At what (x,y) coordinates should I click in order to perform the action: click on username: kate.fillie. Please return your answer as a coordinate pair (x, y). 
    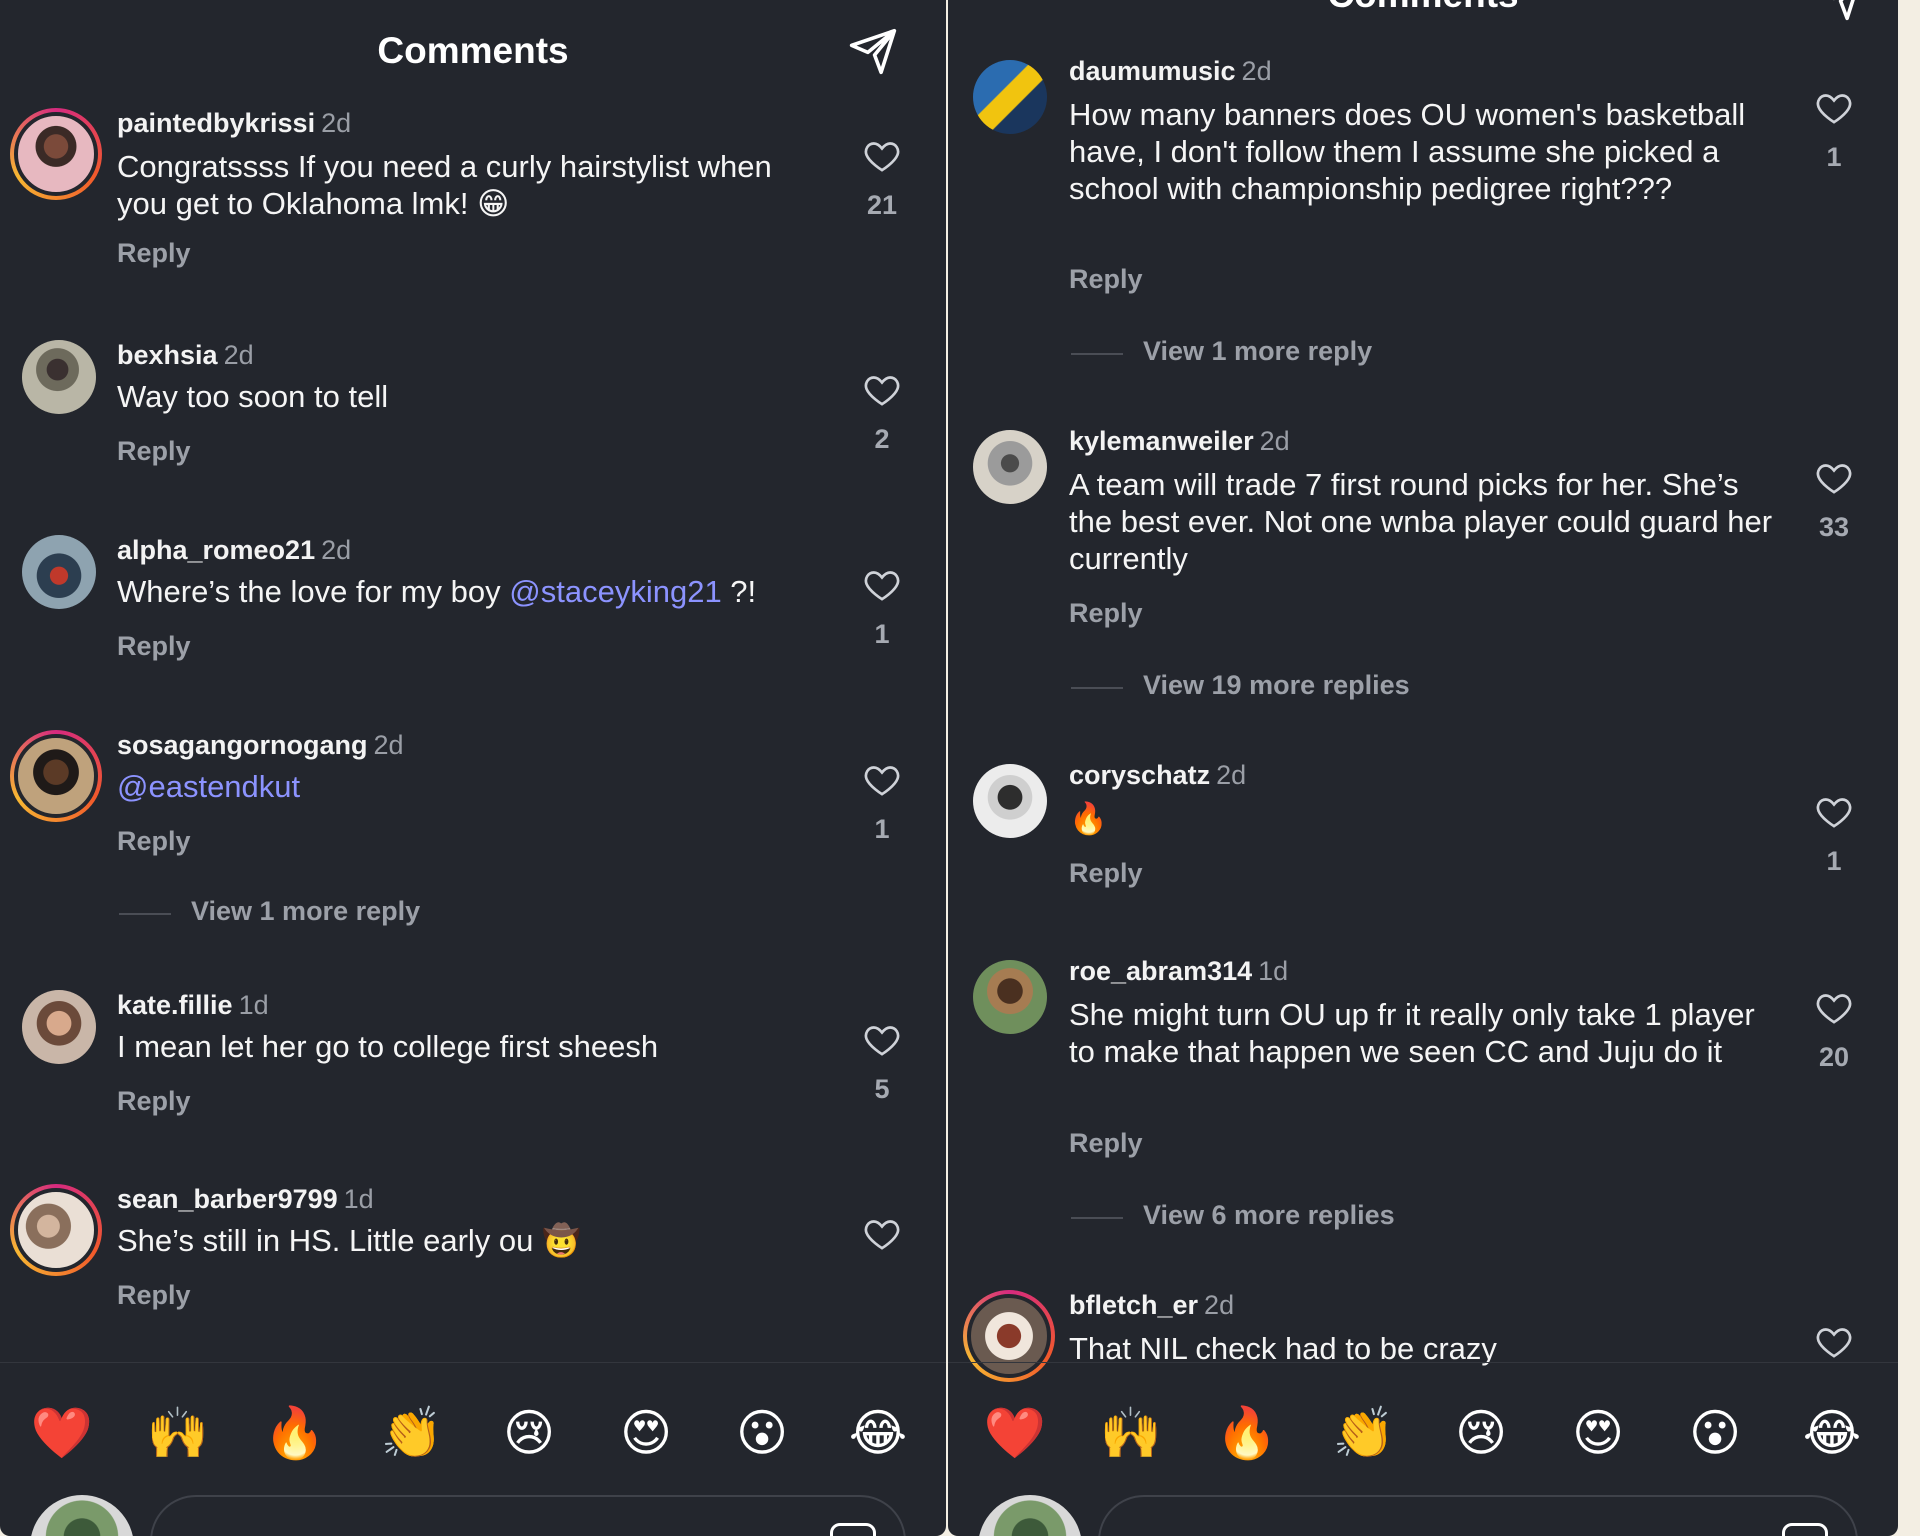
    Looking at the image, I should click on (175, 1005).